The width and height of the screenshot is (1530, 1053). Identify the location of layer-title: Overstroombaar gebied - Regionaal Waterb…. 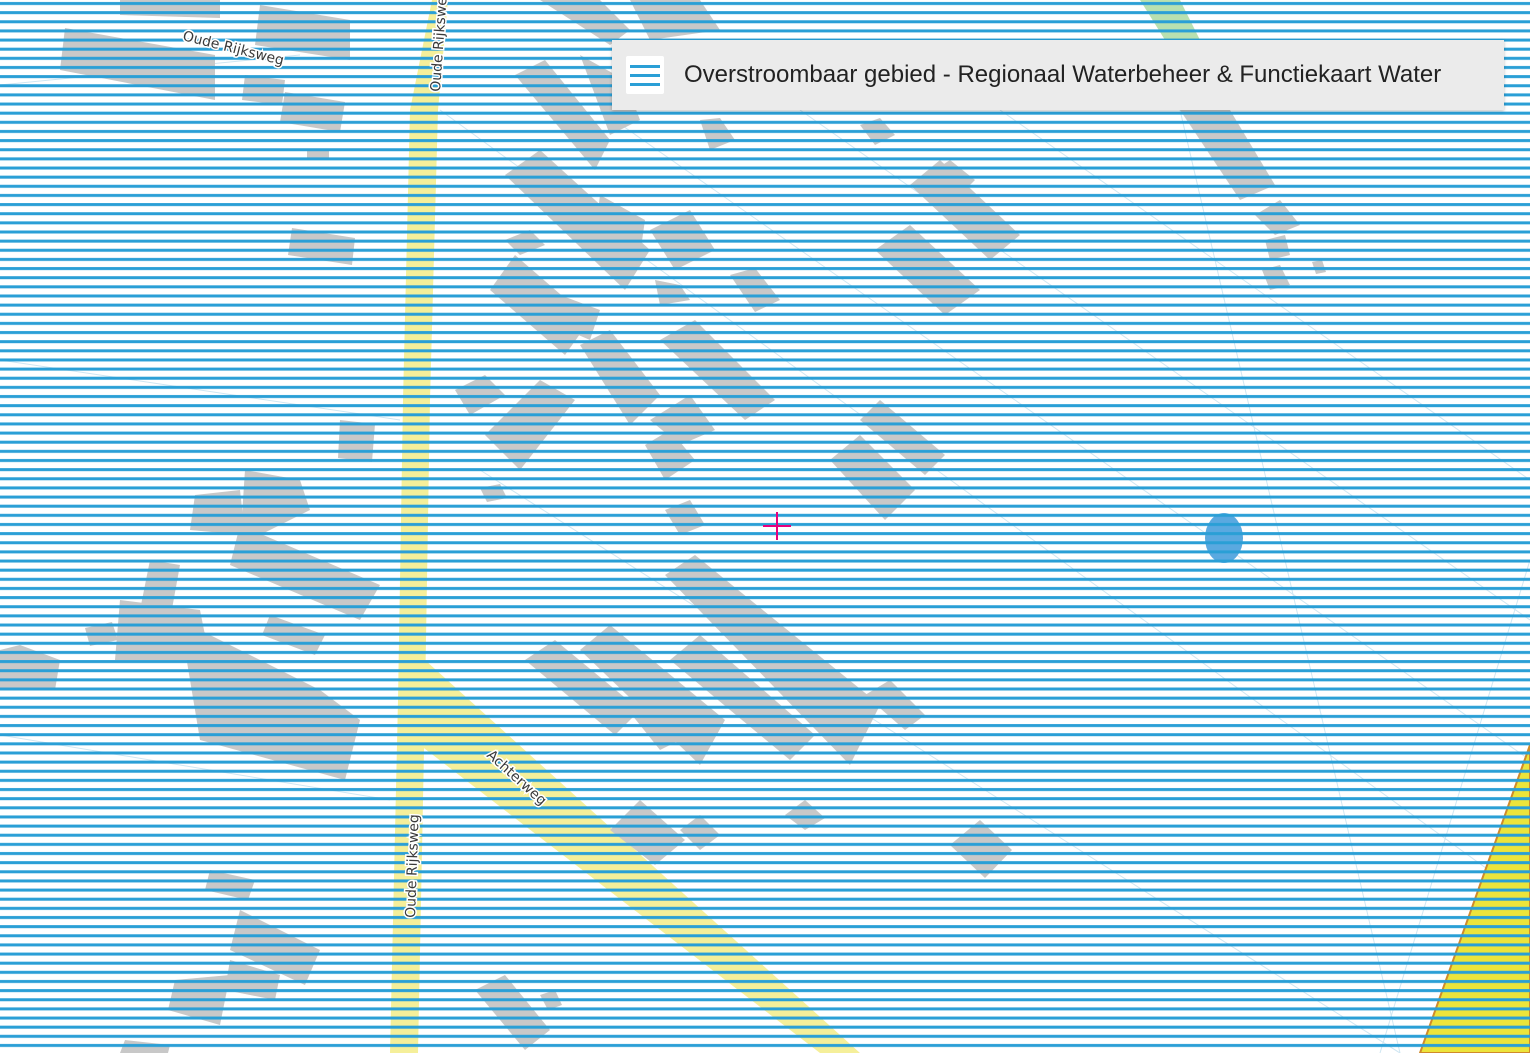
(1063, 74).